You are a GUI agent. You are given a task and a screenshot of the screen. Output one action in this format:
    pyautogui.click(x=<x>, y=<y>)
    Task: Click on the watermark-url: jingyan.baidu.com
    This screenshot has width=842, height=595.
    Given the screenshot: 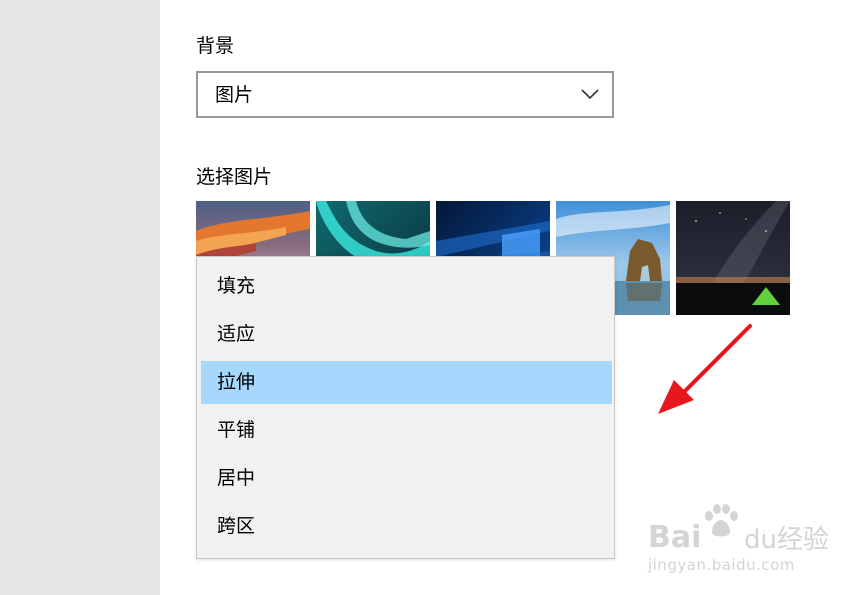 What is the action you would take?
    pyautogui.click(x=721, y=565)
    